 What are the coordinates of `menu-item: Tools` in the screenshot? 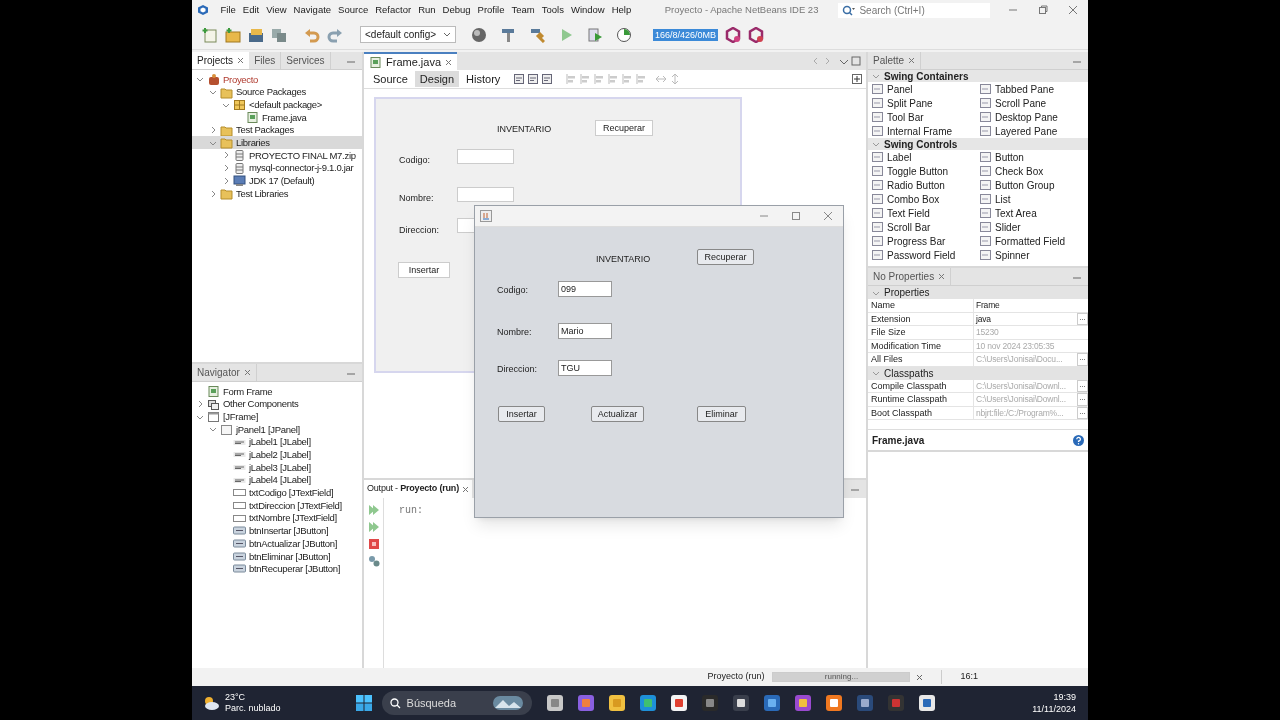 It's located at (553, 10).